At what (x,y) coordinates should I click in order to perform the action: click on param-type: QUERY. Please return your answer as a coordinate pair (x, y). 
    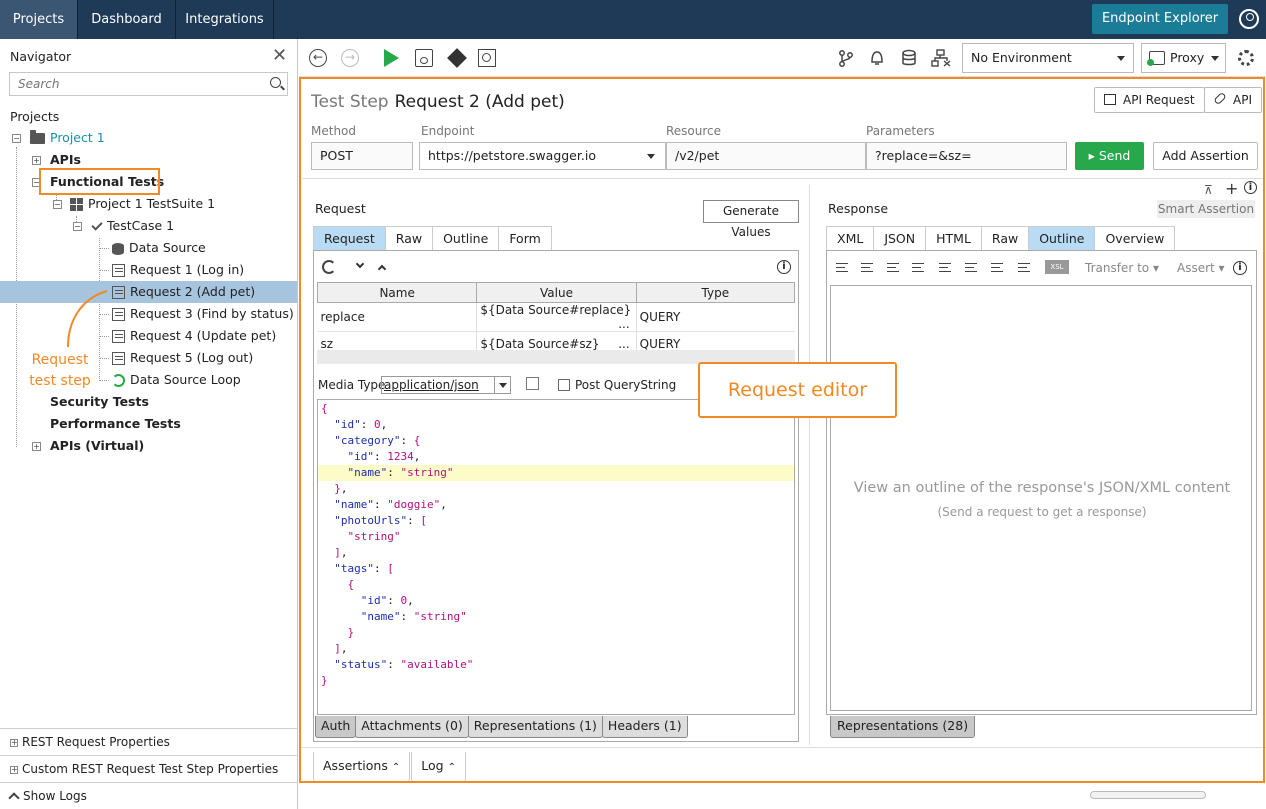
    Looking at the image, I should click on (715, 317).